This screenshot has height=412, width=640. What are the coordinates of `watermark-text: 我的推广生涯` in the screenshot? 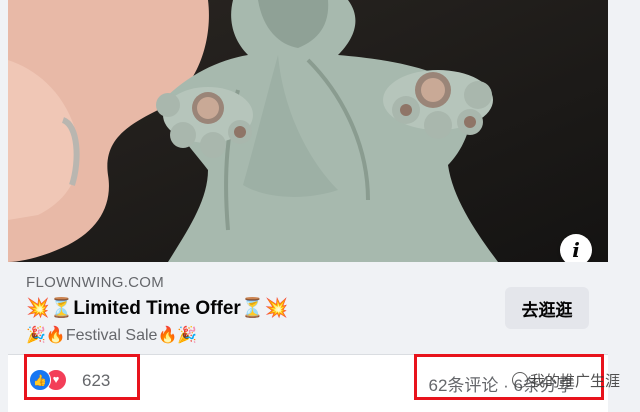 It's located at (575, 381).